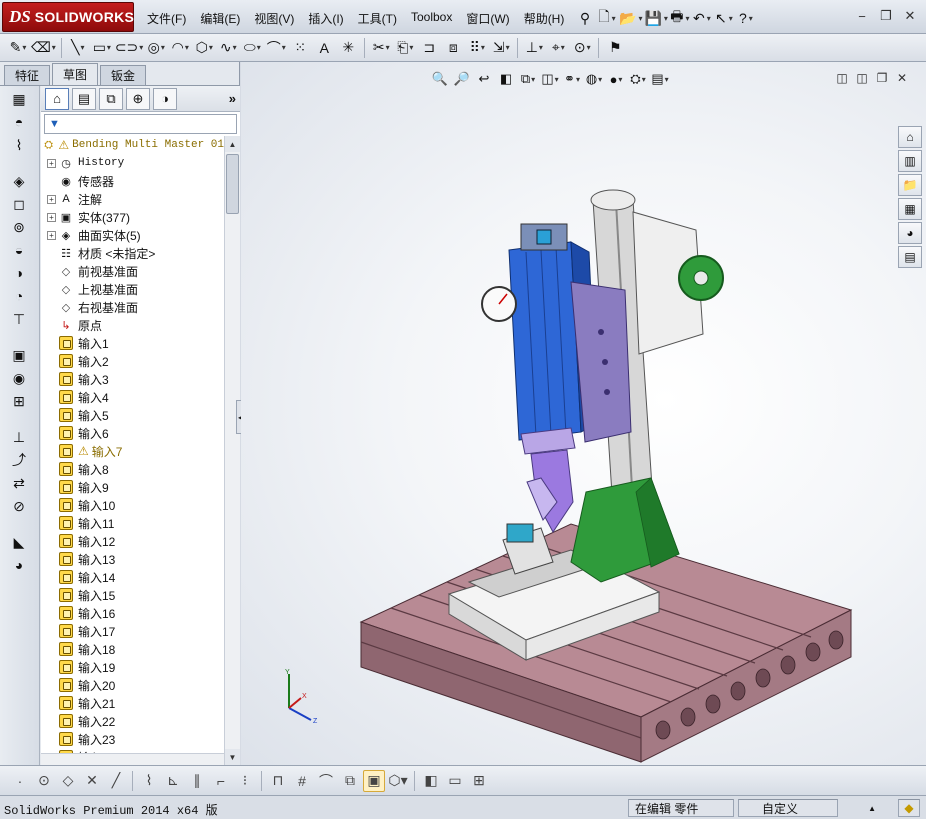 The image size is (926, 819). I want to click on appearances-scenes-button: ◕, so click(910, 233).